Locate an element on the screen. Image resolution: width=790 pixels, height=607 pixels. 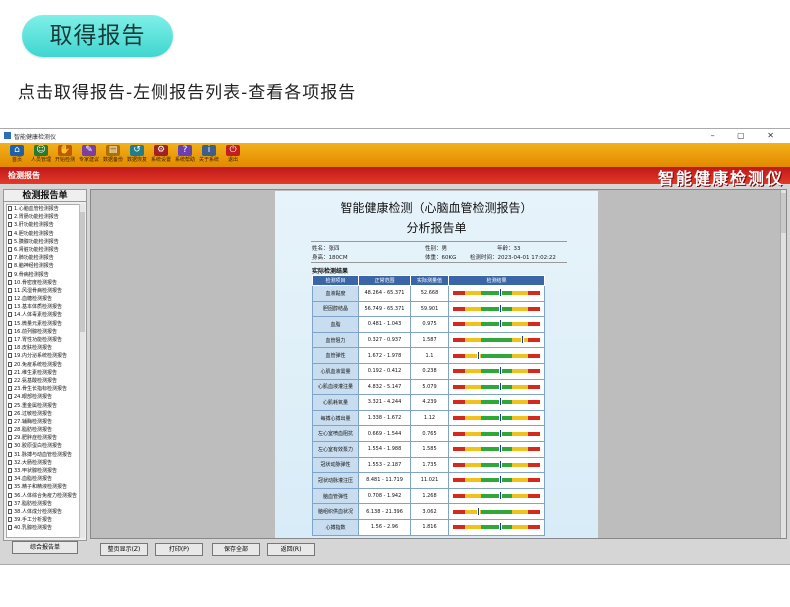
report-list-item: 12.血糖检测报告 is located at coordinates (43, 299).